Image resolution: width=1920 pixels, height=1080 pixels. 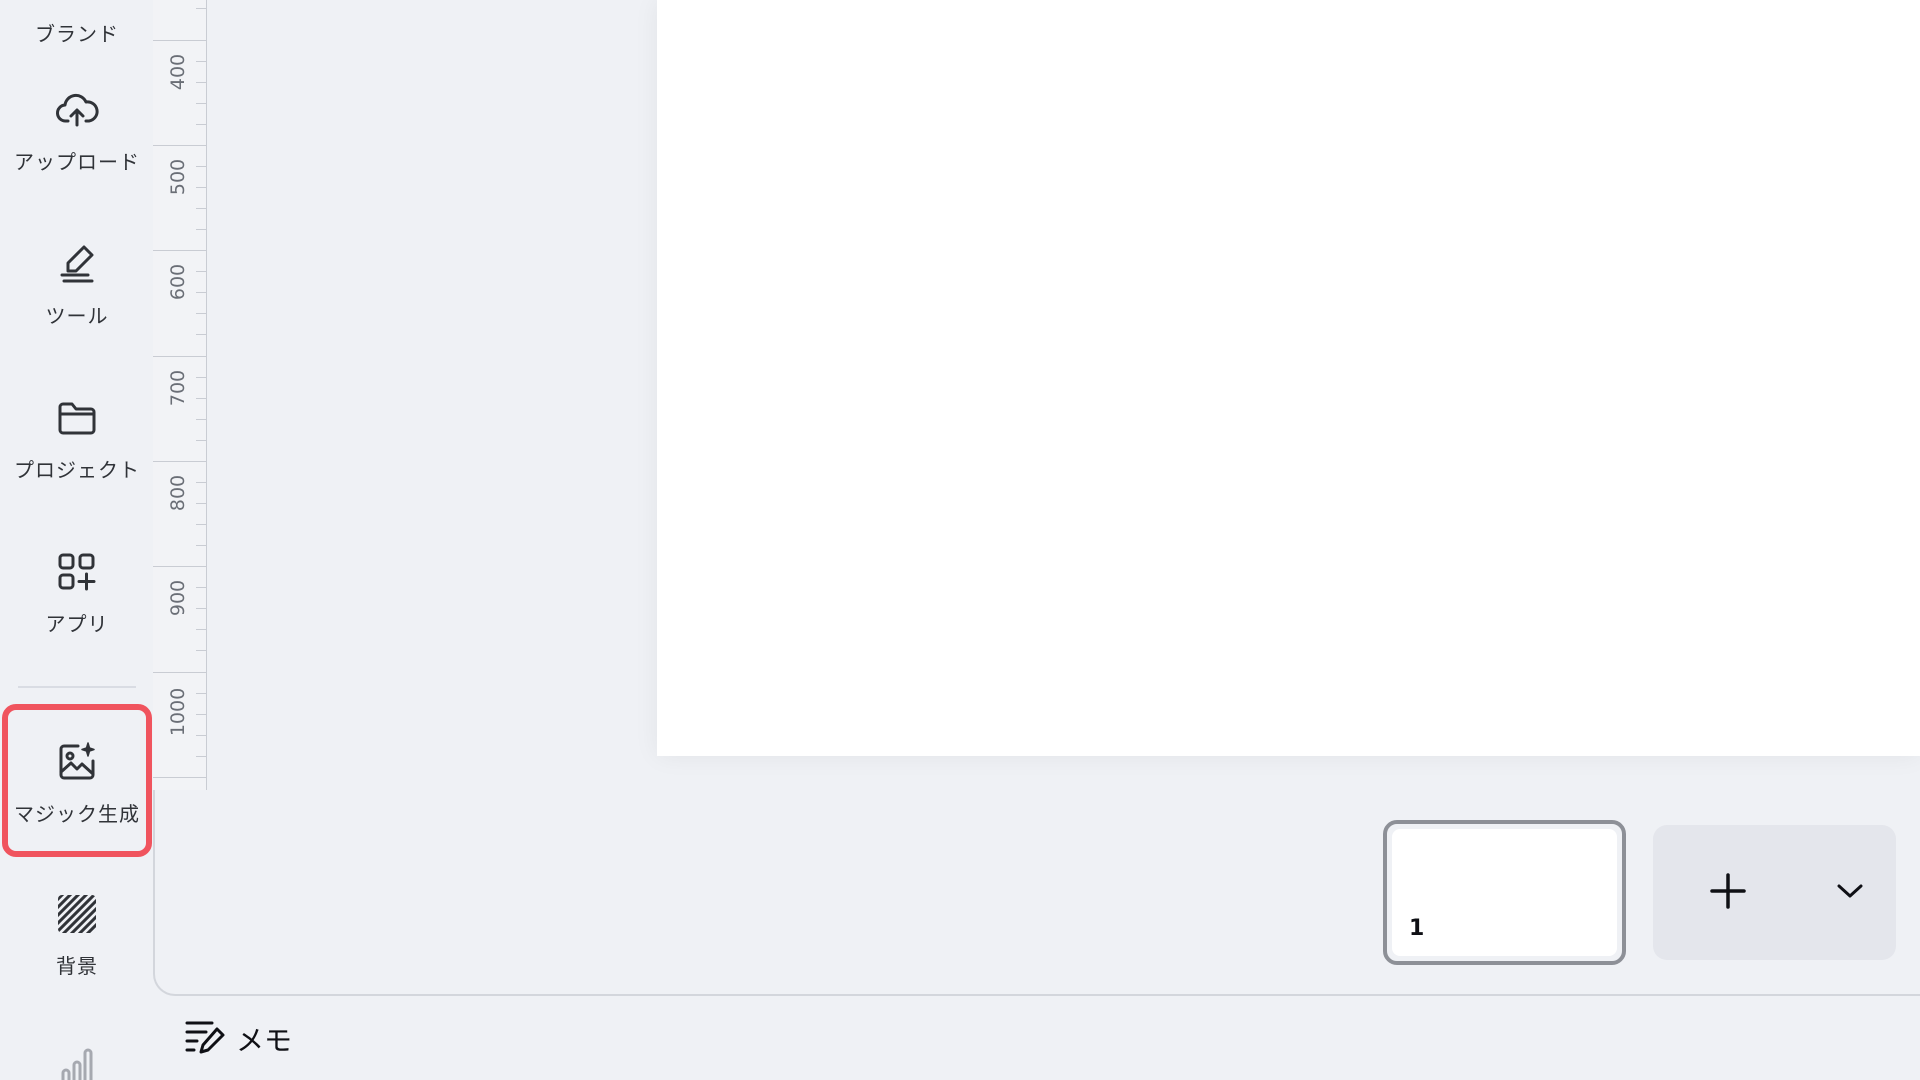 I want to click on sidebar-item-projects: プロジェクト, so click(x=77, y=469).